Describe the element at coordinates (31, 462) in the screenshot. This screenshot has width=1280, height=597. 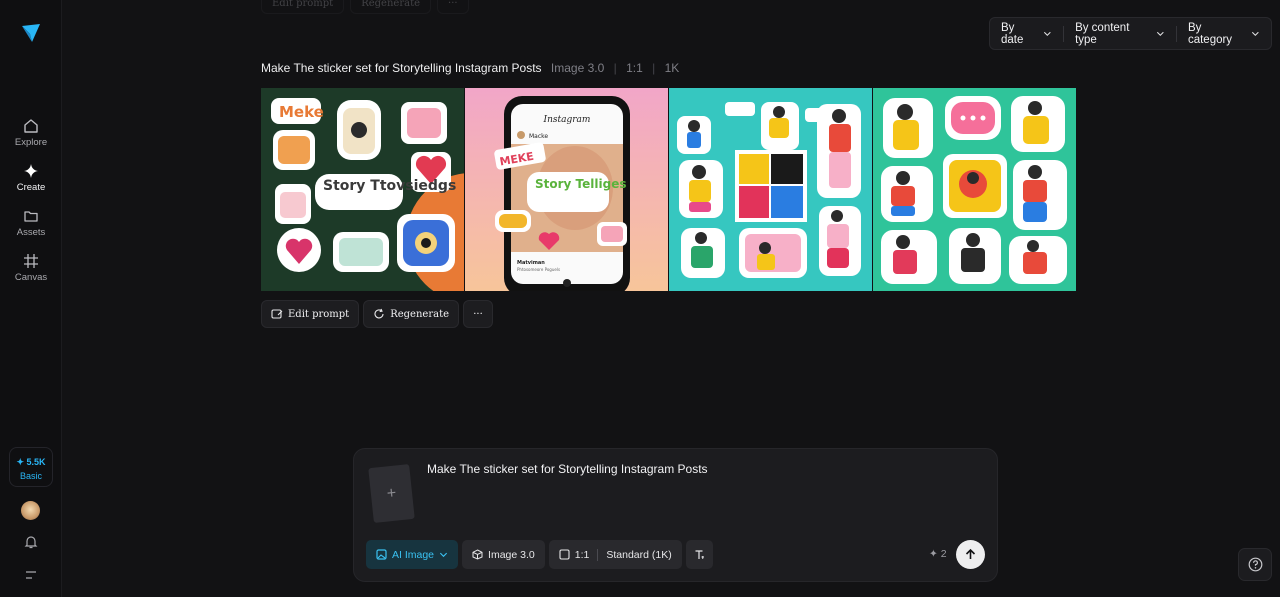
I see `credits-amount: ✦ 5.5K` at that location.